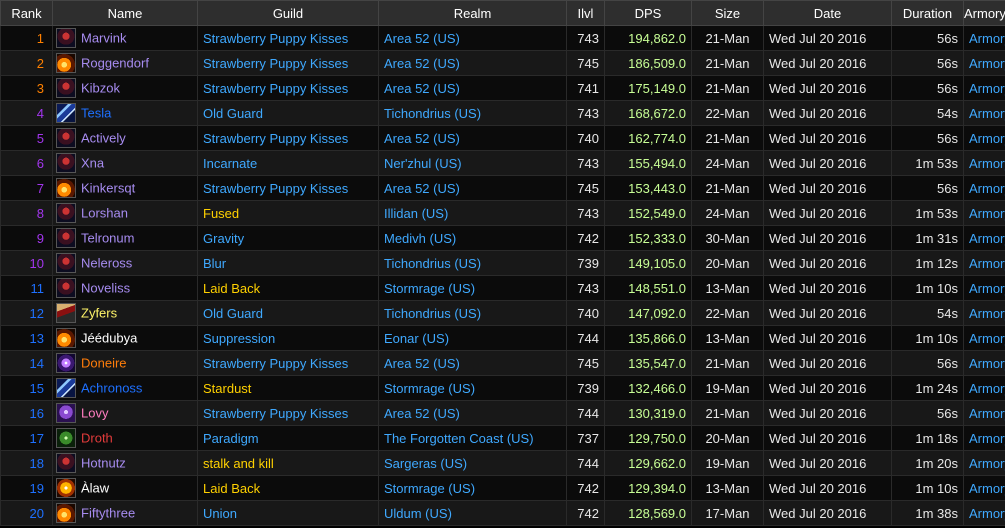 The width and height of the screenshot is (1005, 528). Describe the element at coordinates (97, 438) in the screenshot. I see `player-name: Droth` at that location.